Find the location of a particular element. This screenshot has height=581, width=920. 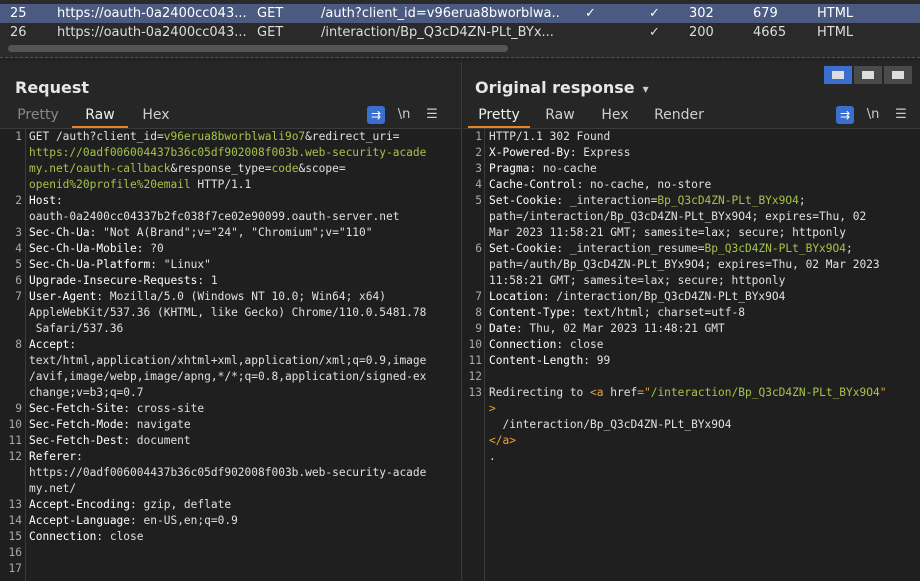

code-token: Redirecting to is located at coordinates (540, 392).